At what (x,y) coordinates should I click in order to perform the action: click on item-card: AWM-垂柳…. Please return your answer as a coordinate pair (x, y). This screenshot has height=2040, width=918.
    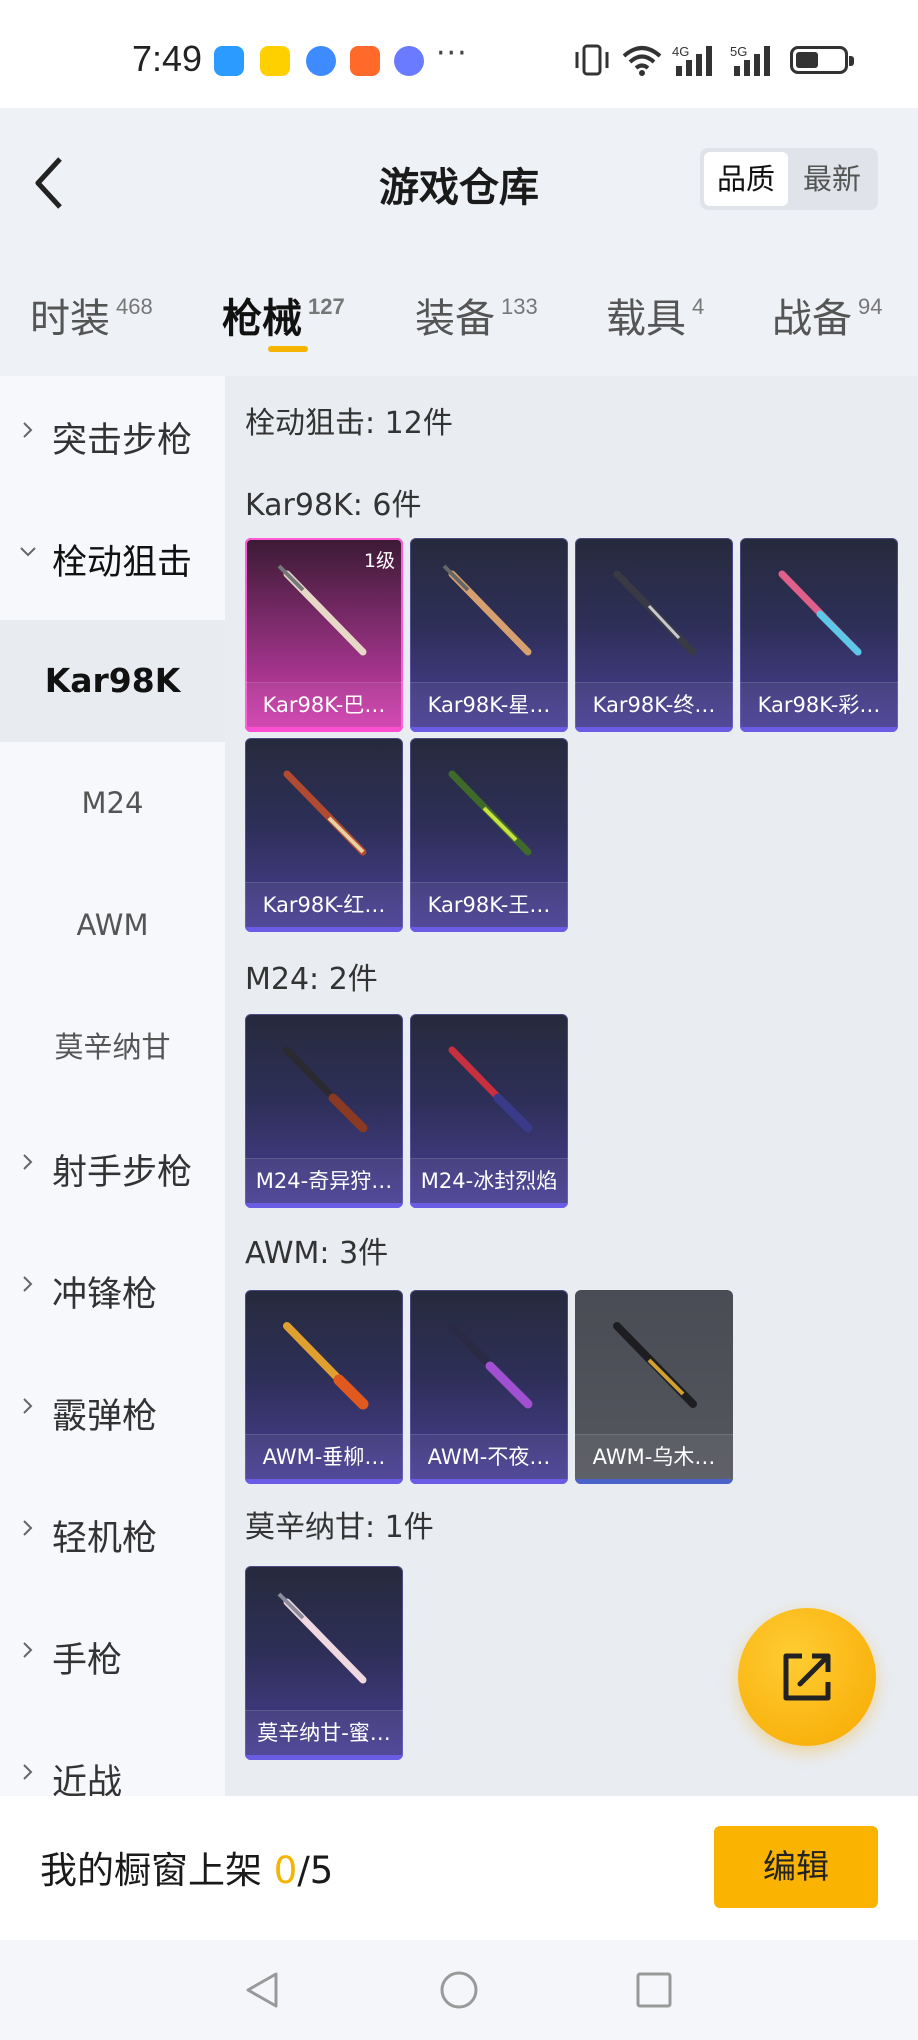
    Looking at the image, I should click on (324, 1387).